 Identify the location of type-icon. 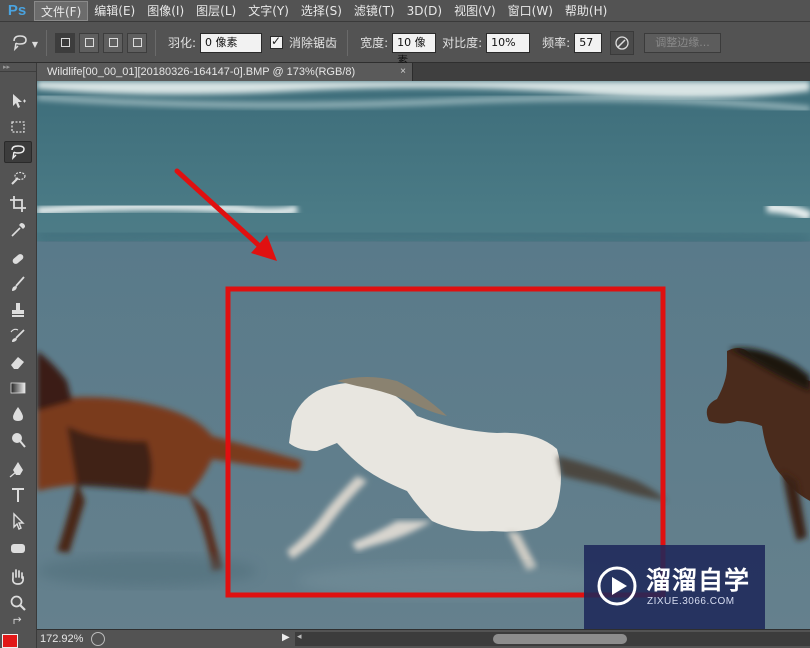
(18, 495).